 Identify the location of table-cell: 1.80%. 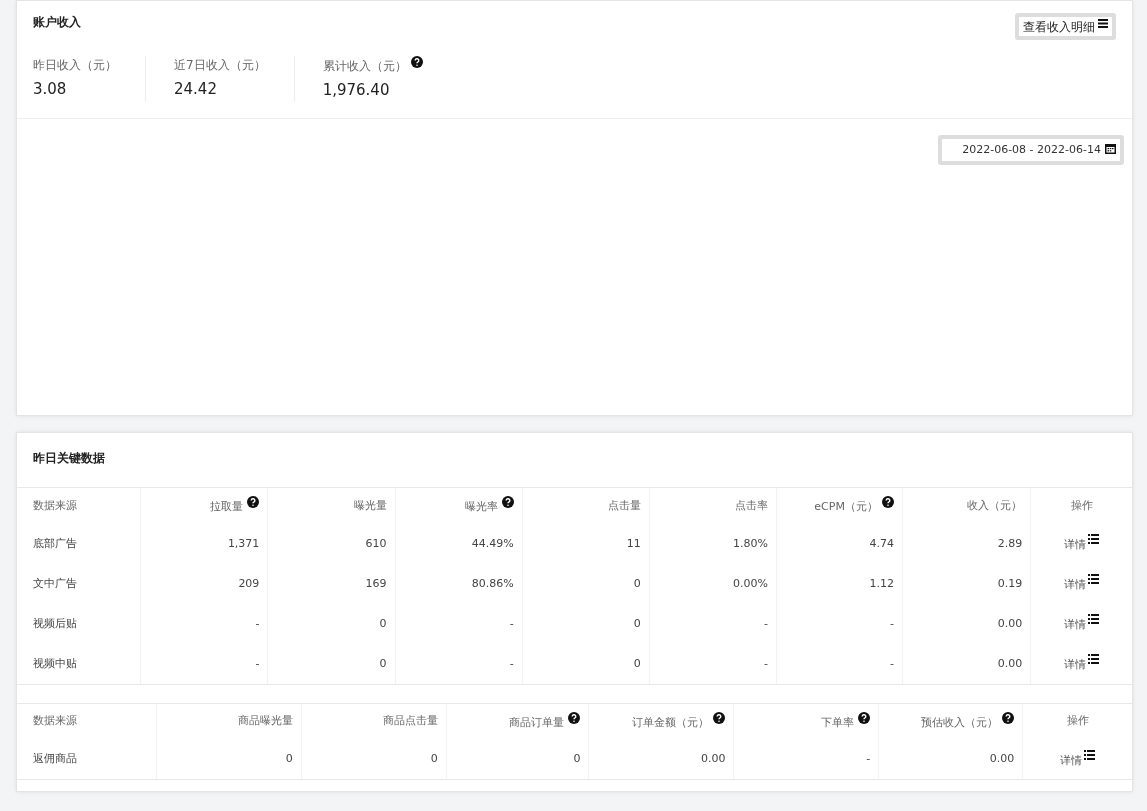
(713, 543).